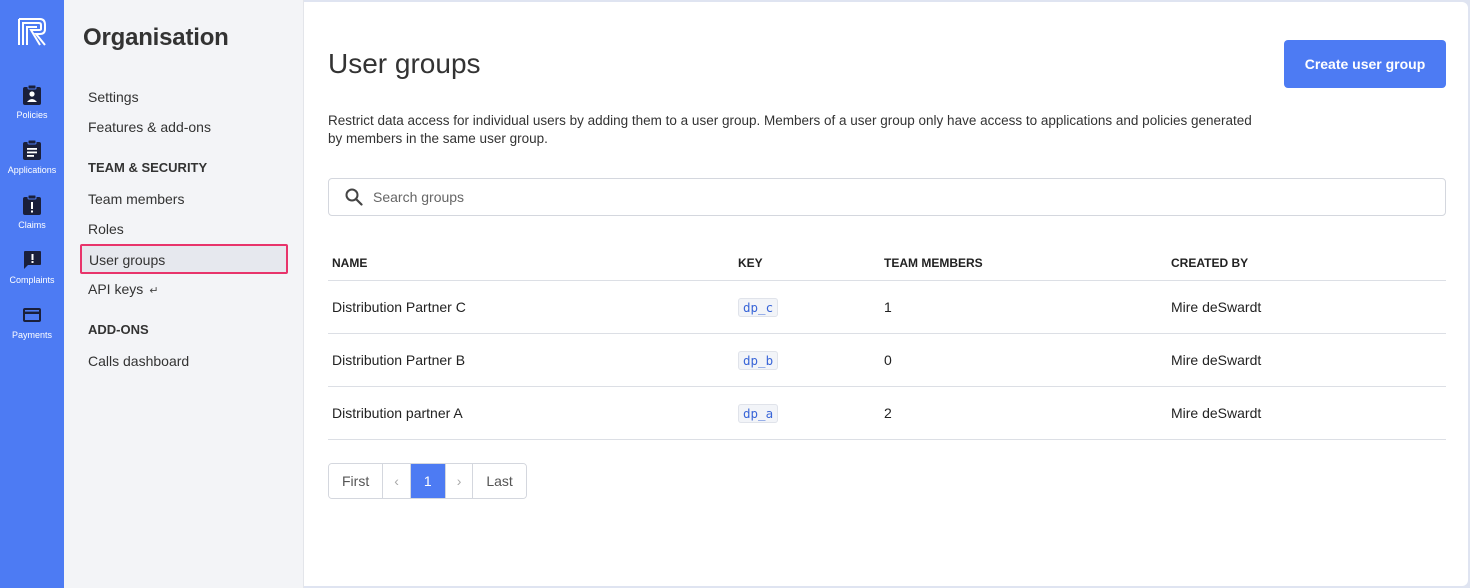  Describe the element at coordinates (356, 481) in the screenshot. I see `pagination-first: First` at that location.